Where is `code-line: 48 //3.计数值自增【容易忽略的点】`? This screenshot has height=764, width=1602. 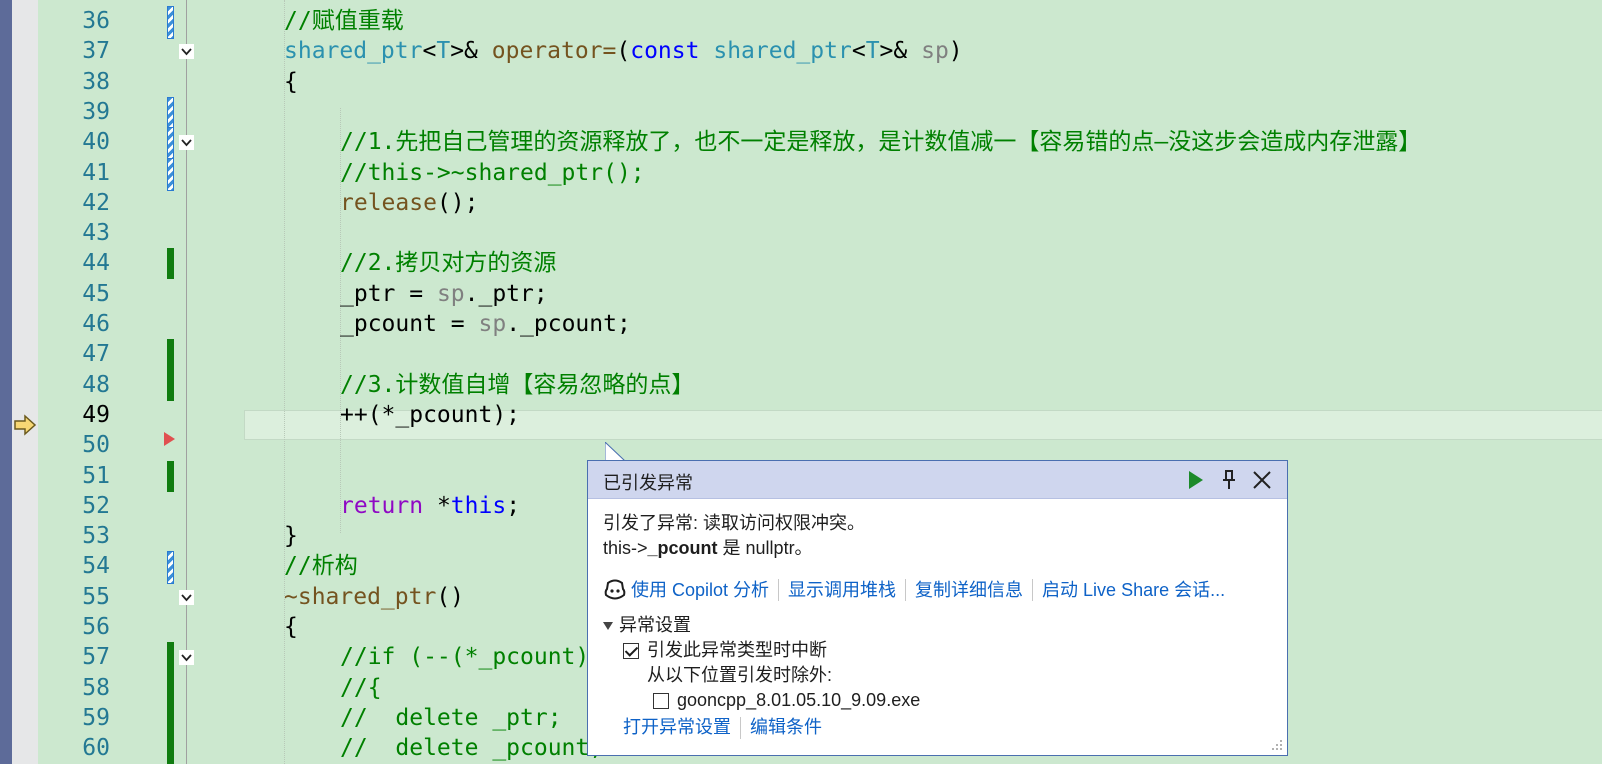
code-line: 48 //3.计数值自增【容易忽略的点】 is located at coordinates (820, 385).